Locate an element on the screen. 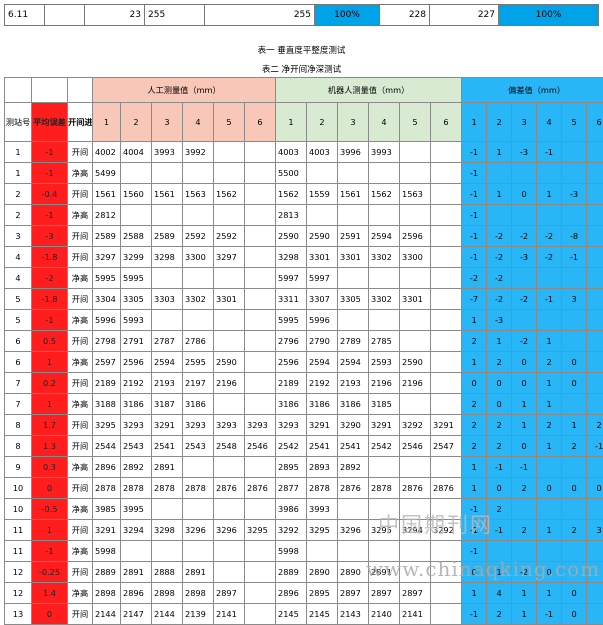 This screenshot has width=603, height=625. robot-value-cell: 2790 is located at coordinates (322, 341).